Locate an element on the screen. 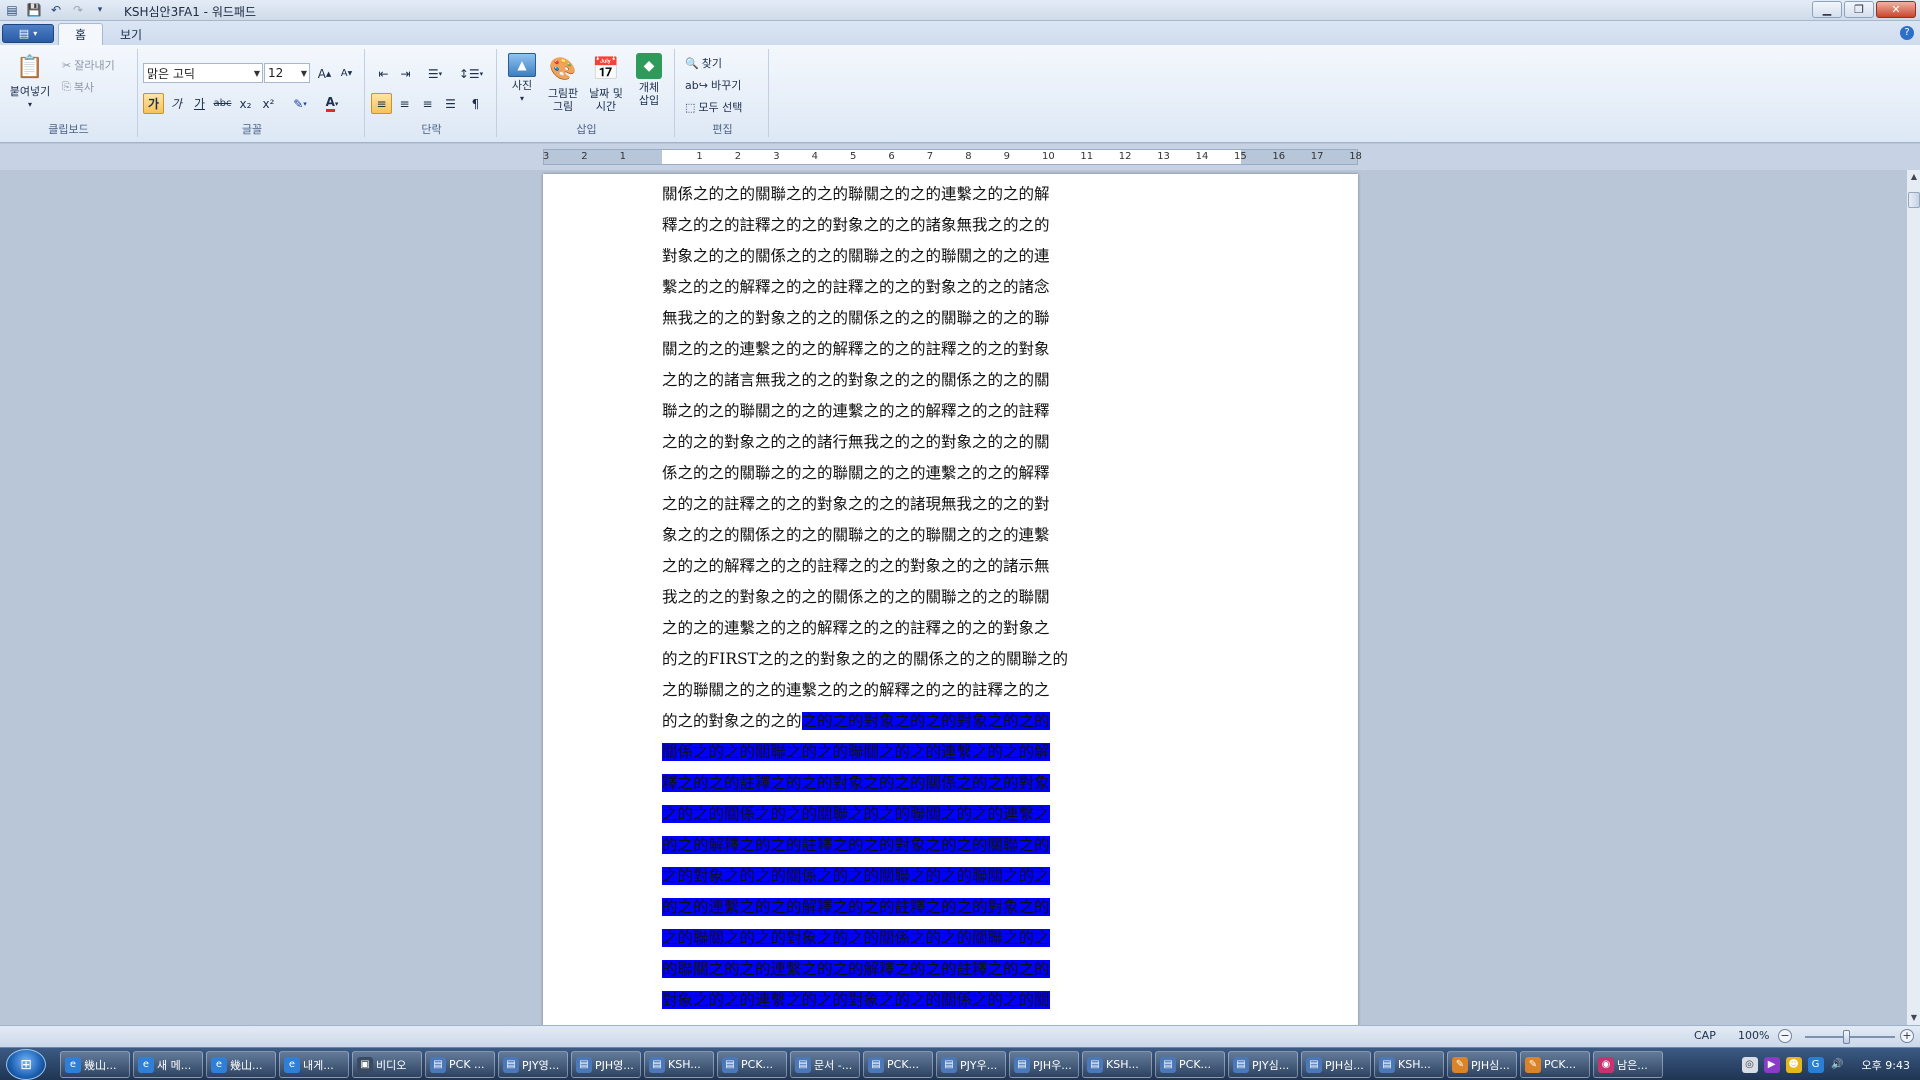 The height and width of the screenshot is (1080, 1920). text-line: 的之的連繫之的之的解釋之的之的註釋之的之的對象之的 is located at coordinates (856, 907).